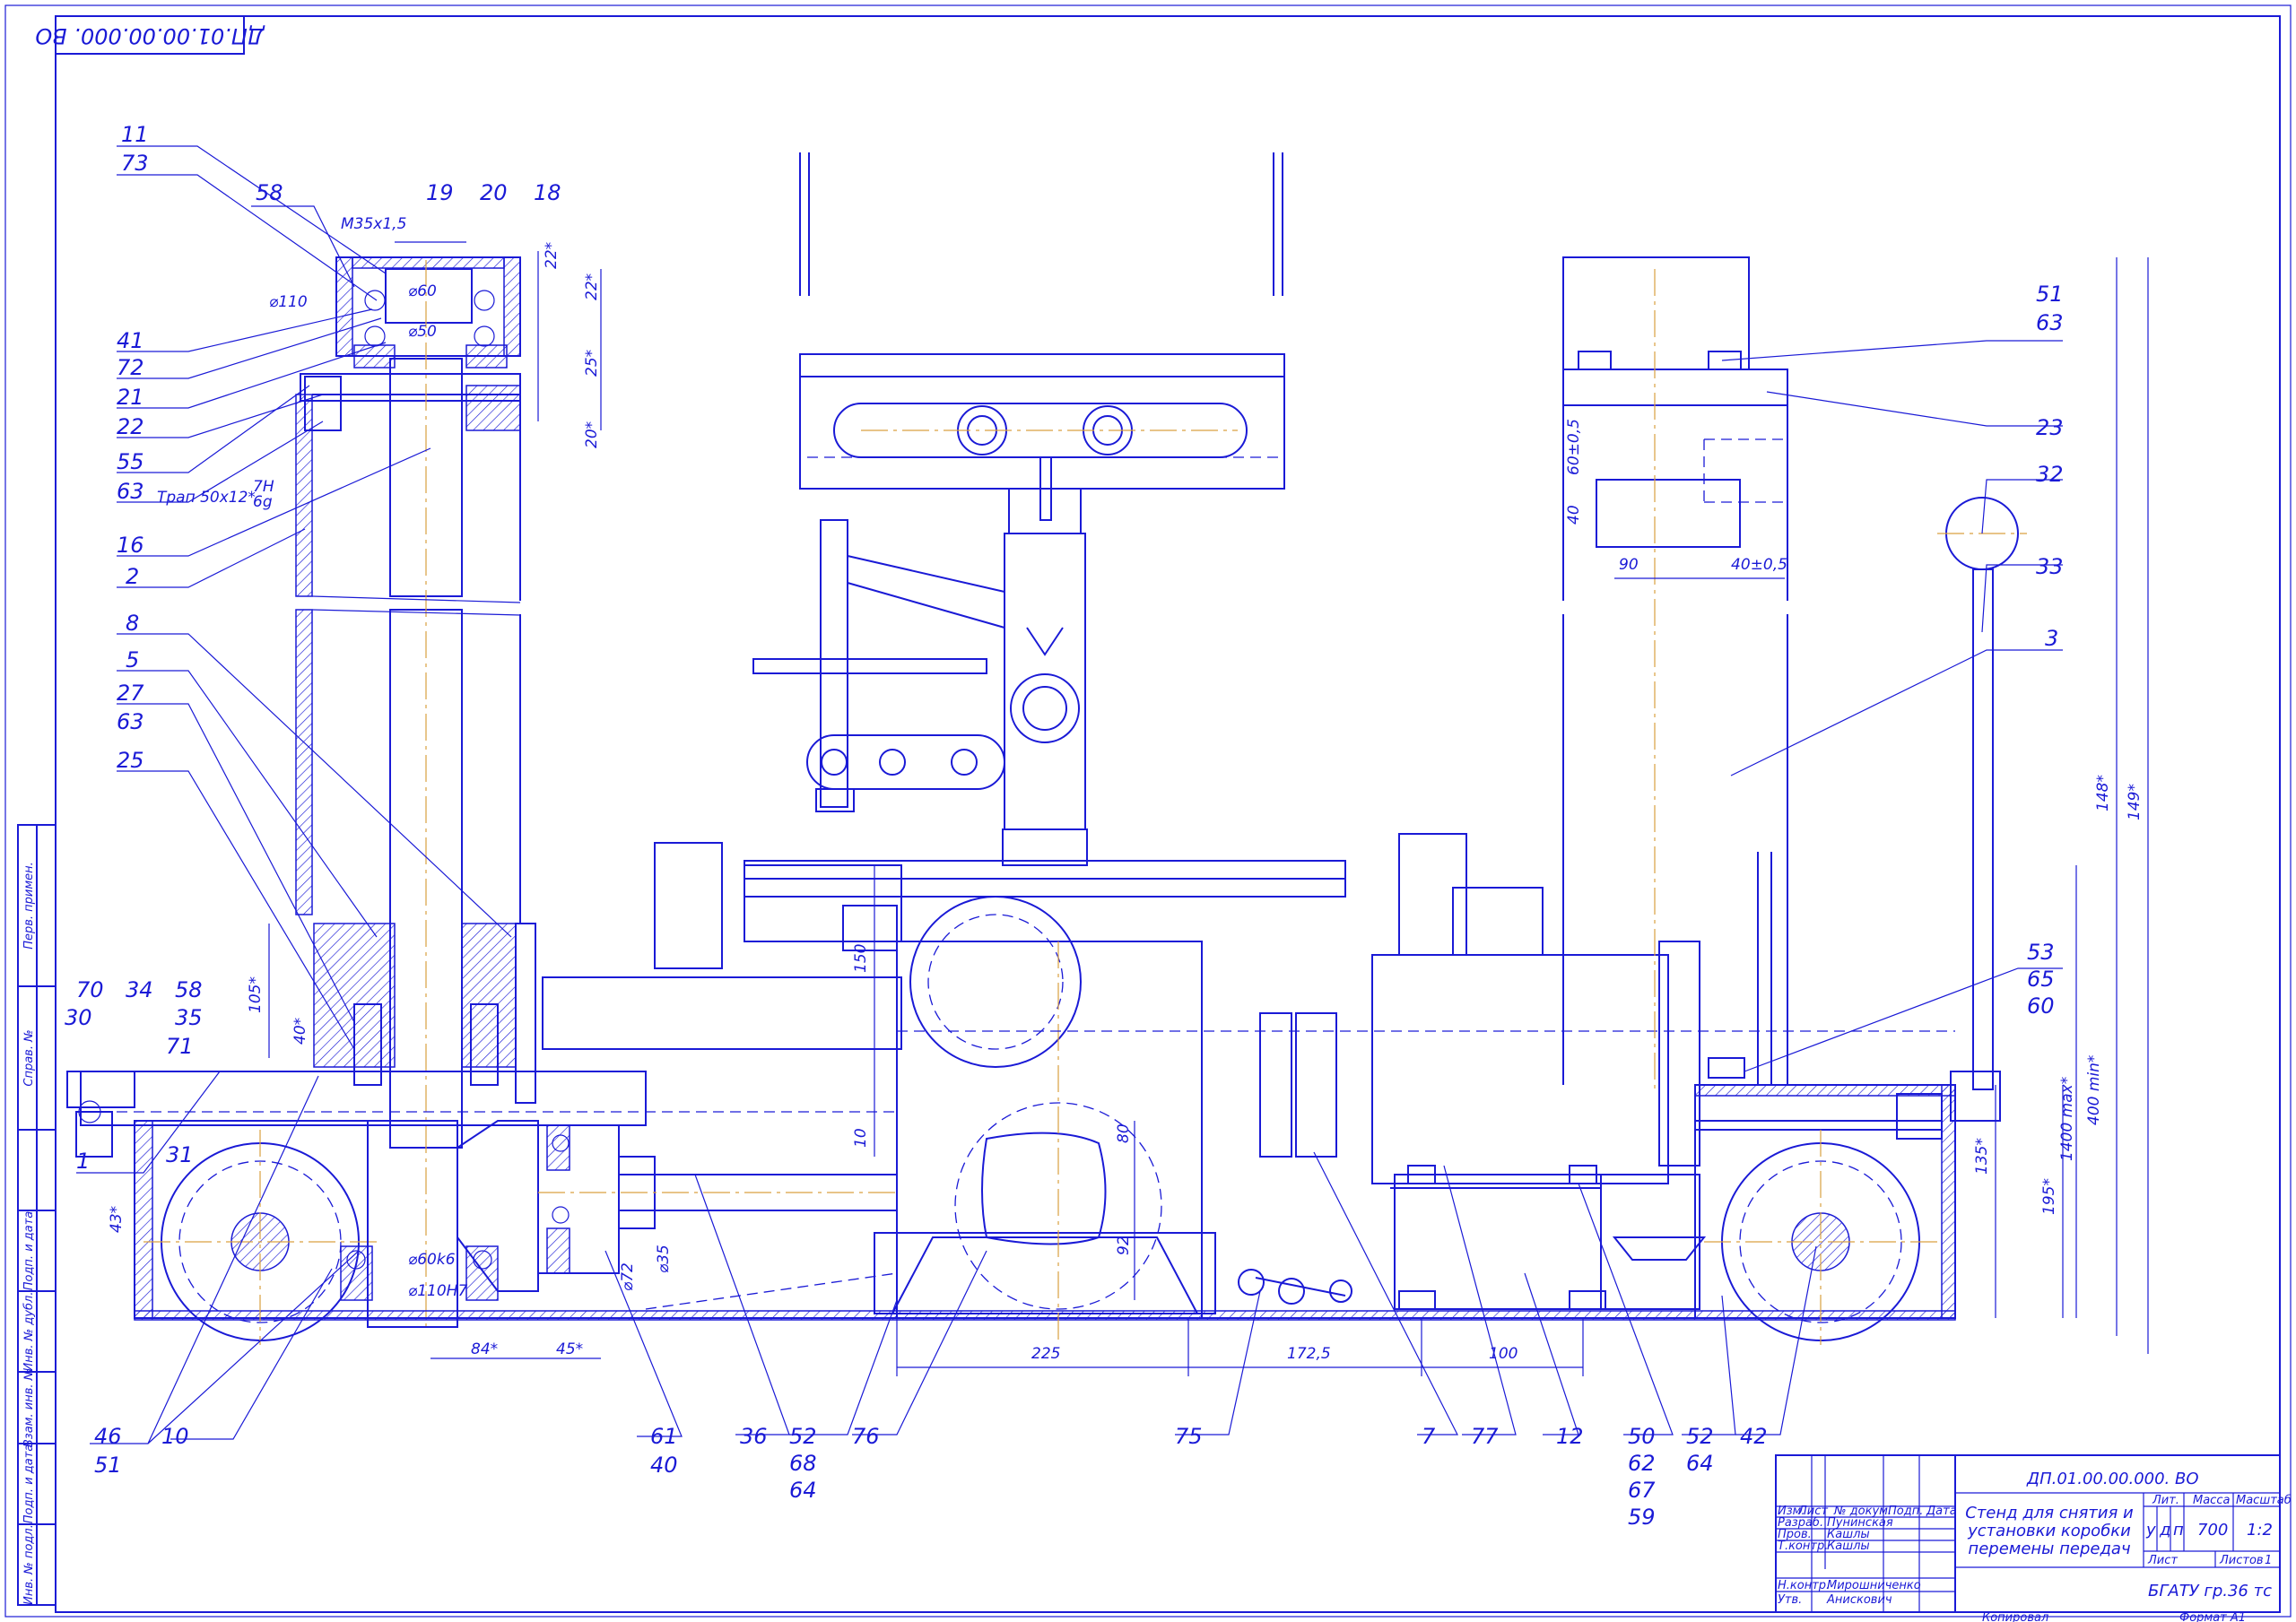 This screenshot has height=1622, width=2296. I want to click on callout-71: 71, so click(180, 1046).